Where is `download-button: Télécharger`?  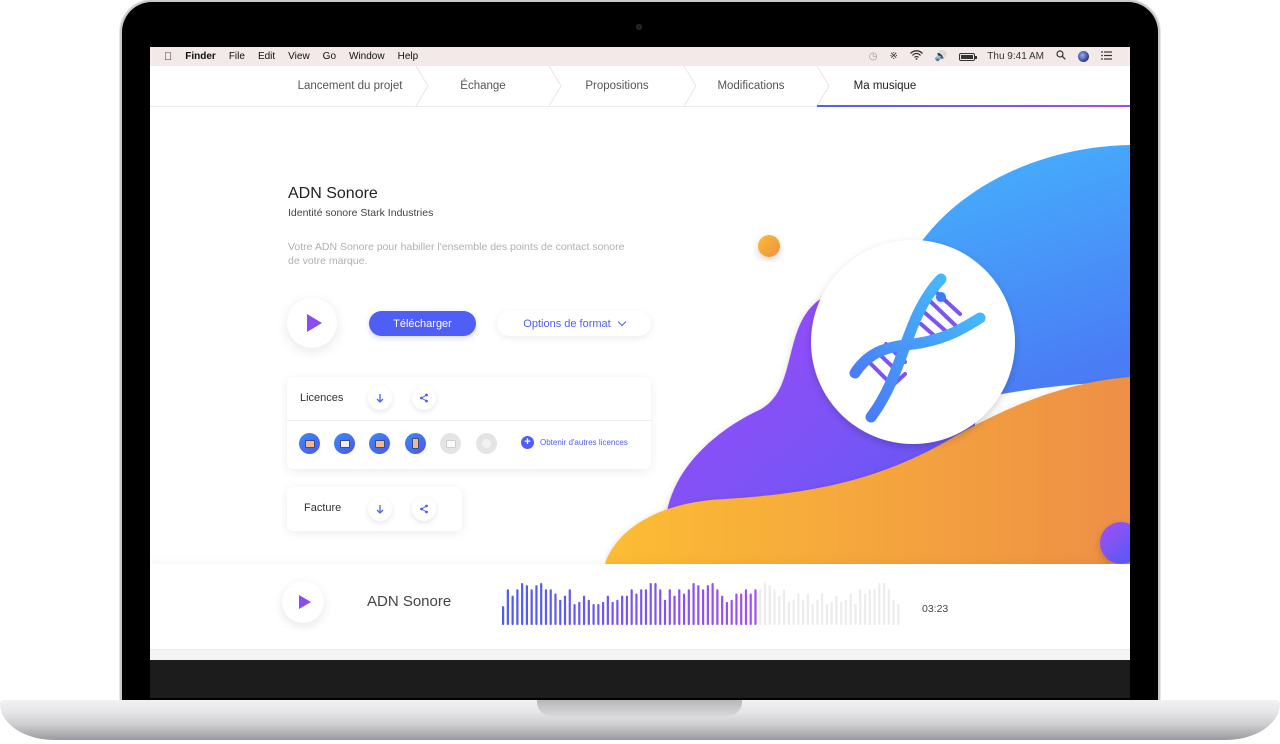
download-button: Télécharger is located at coordinates (422, 323).